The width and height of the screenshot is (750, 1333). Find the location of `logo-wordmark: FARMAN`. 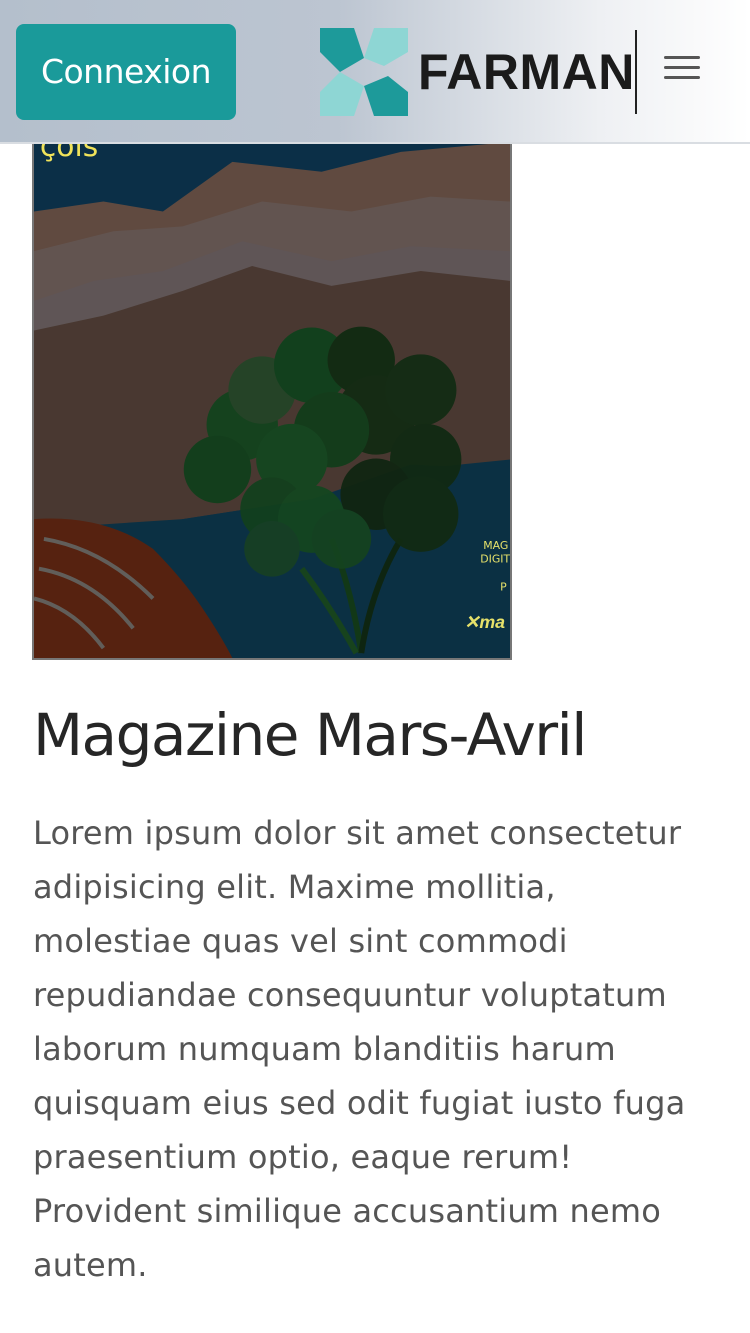

logo-wordmark: FARMAN is located at coordinates (526, 72).